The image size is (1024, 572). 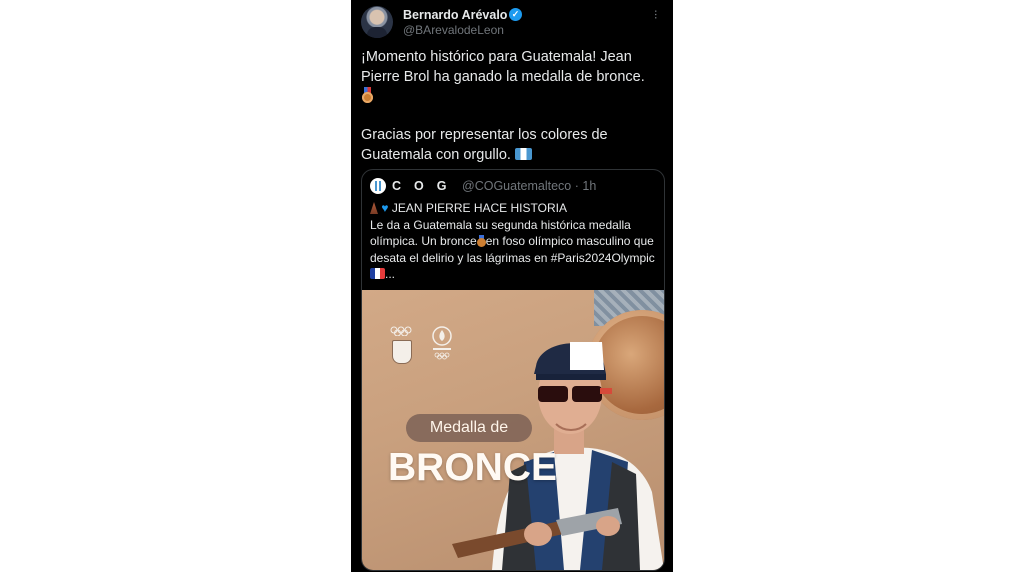 I want to click on guatemala-flag-icon, so click(x=523, y=153).